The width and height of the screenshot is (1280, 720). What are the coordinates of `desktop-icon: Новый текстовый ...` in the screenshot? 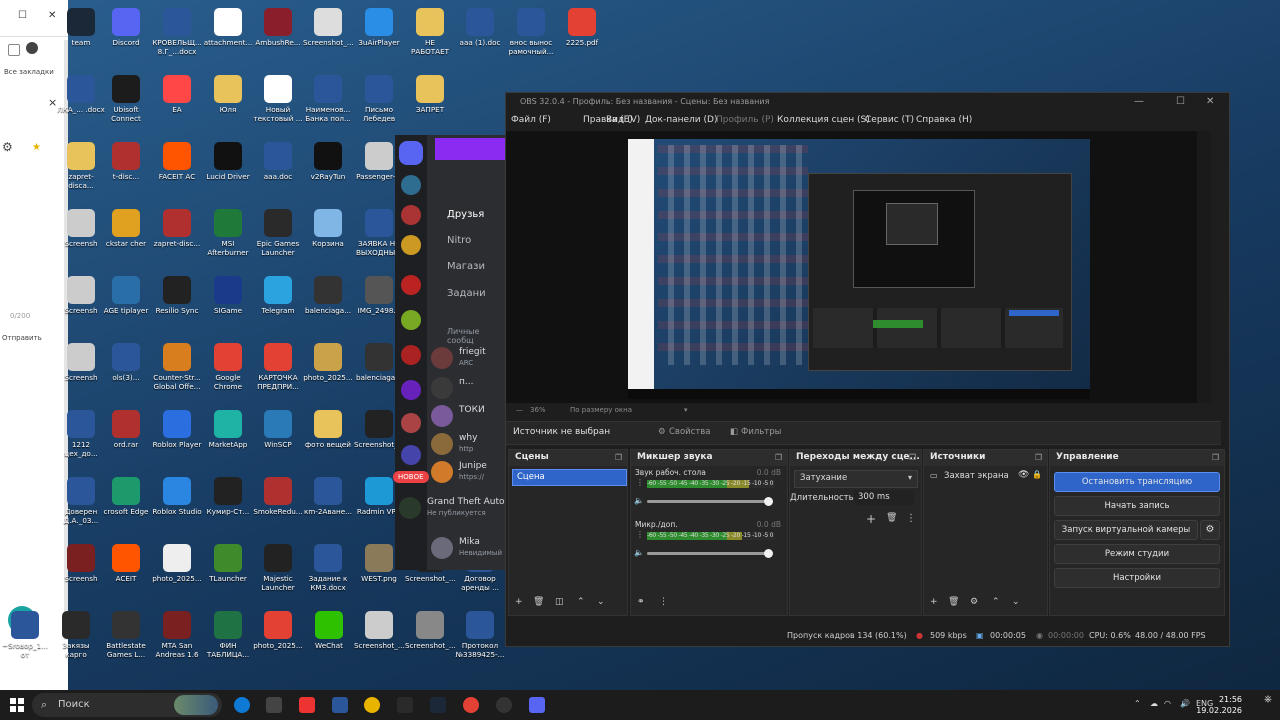 It's located at (278, 99).